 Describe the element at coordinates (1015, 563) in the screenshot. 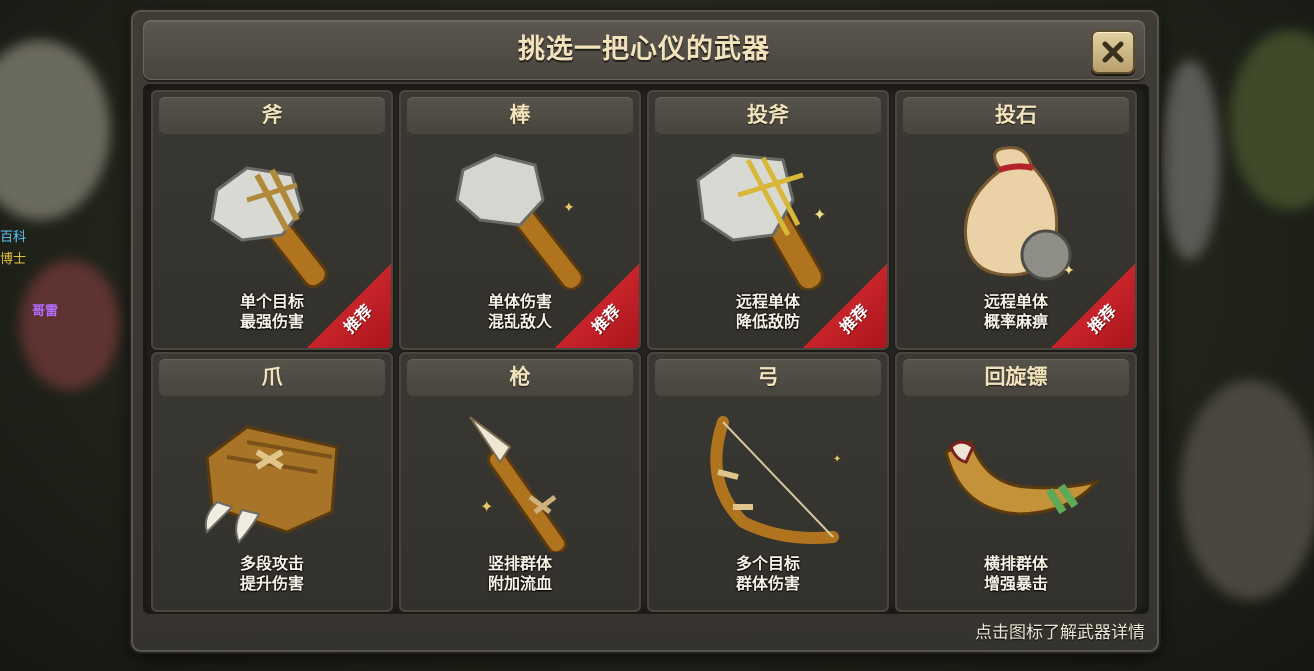

I see `desc-line-1: 横排群体` at that location.